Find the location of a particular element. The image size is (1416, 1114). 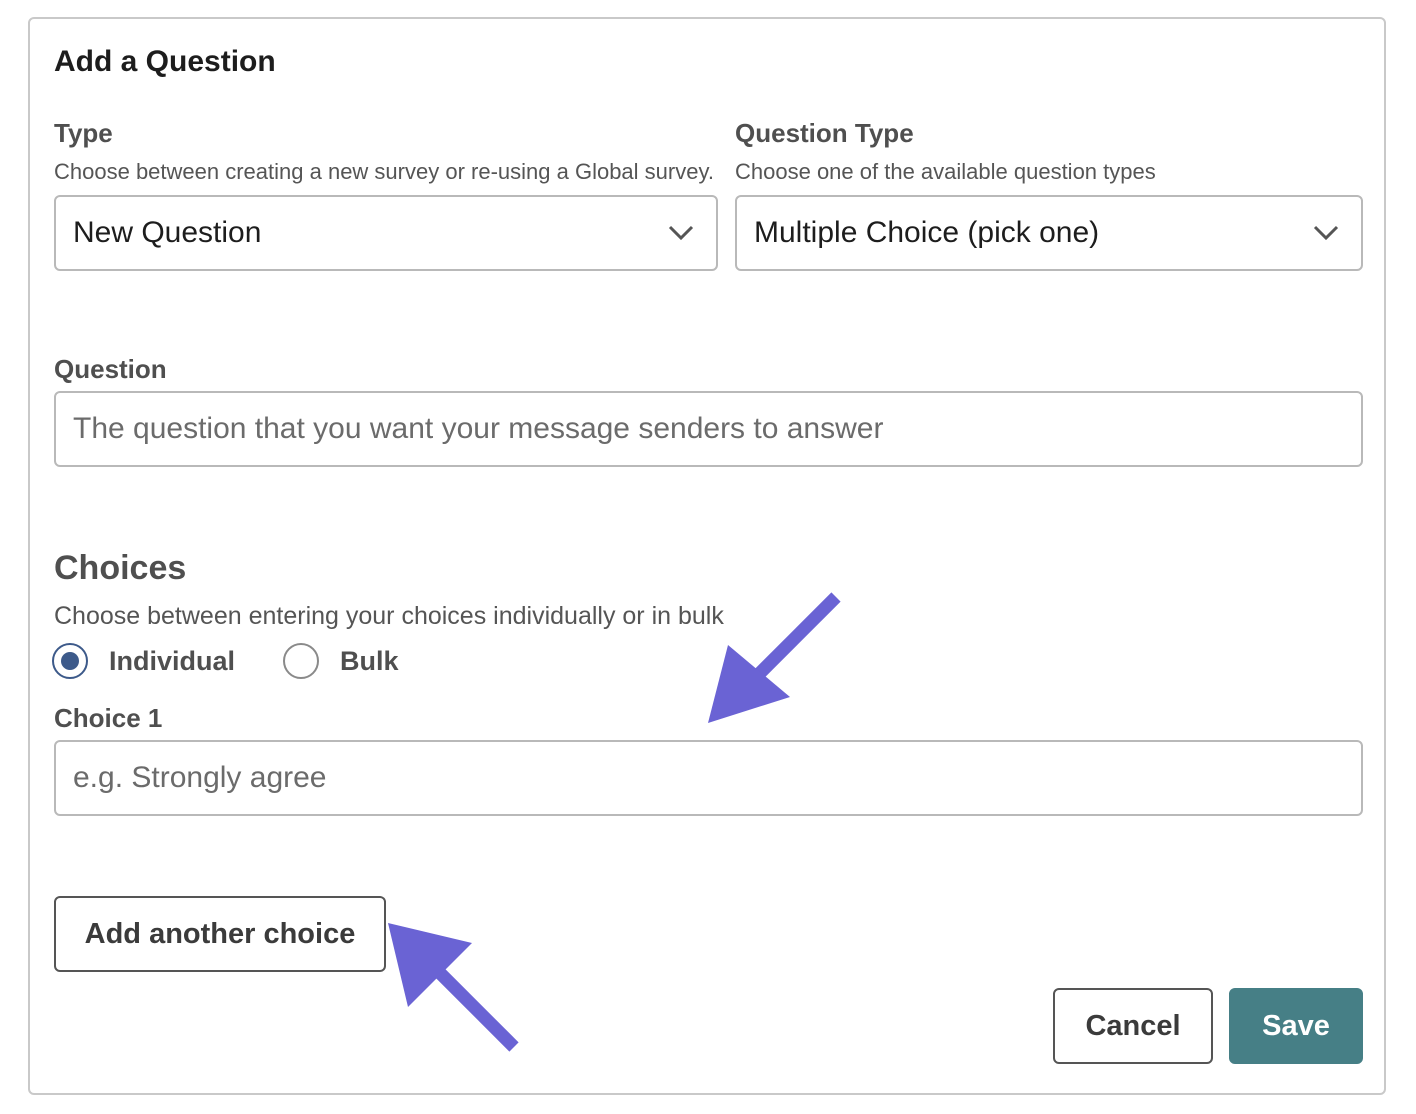

choices-title: Choices is located at coordinates (120, 568).